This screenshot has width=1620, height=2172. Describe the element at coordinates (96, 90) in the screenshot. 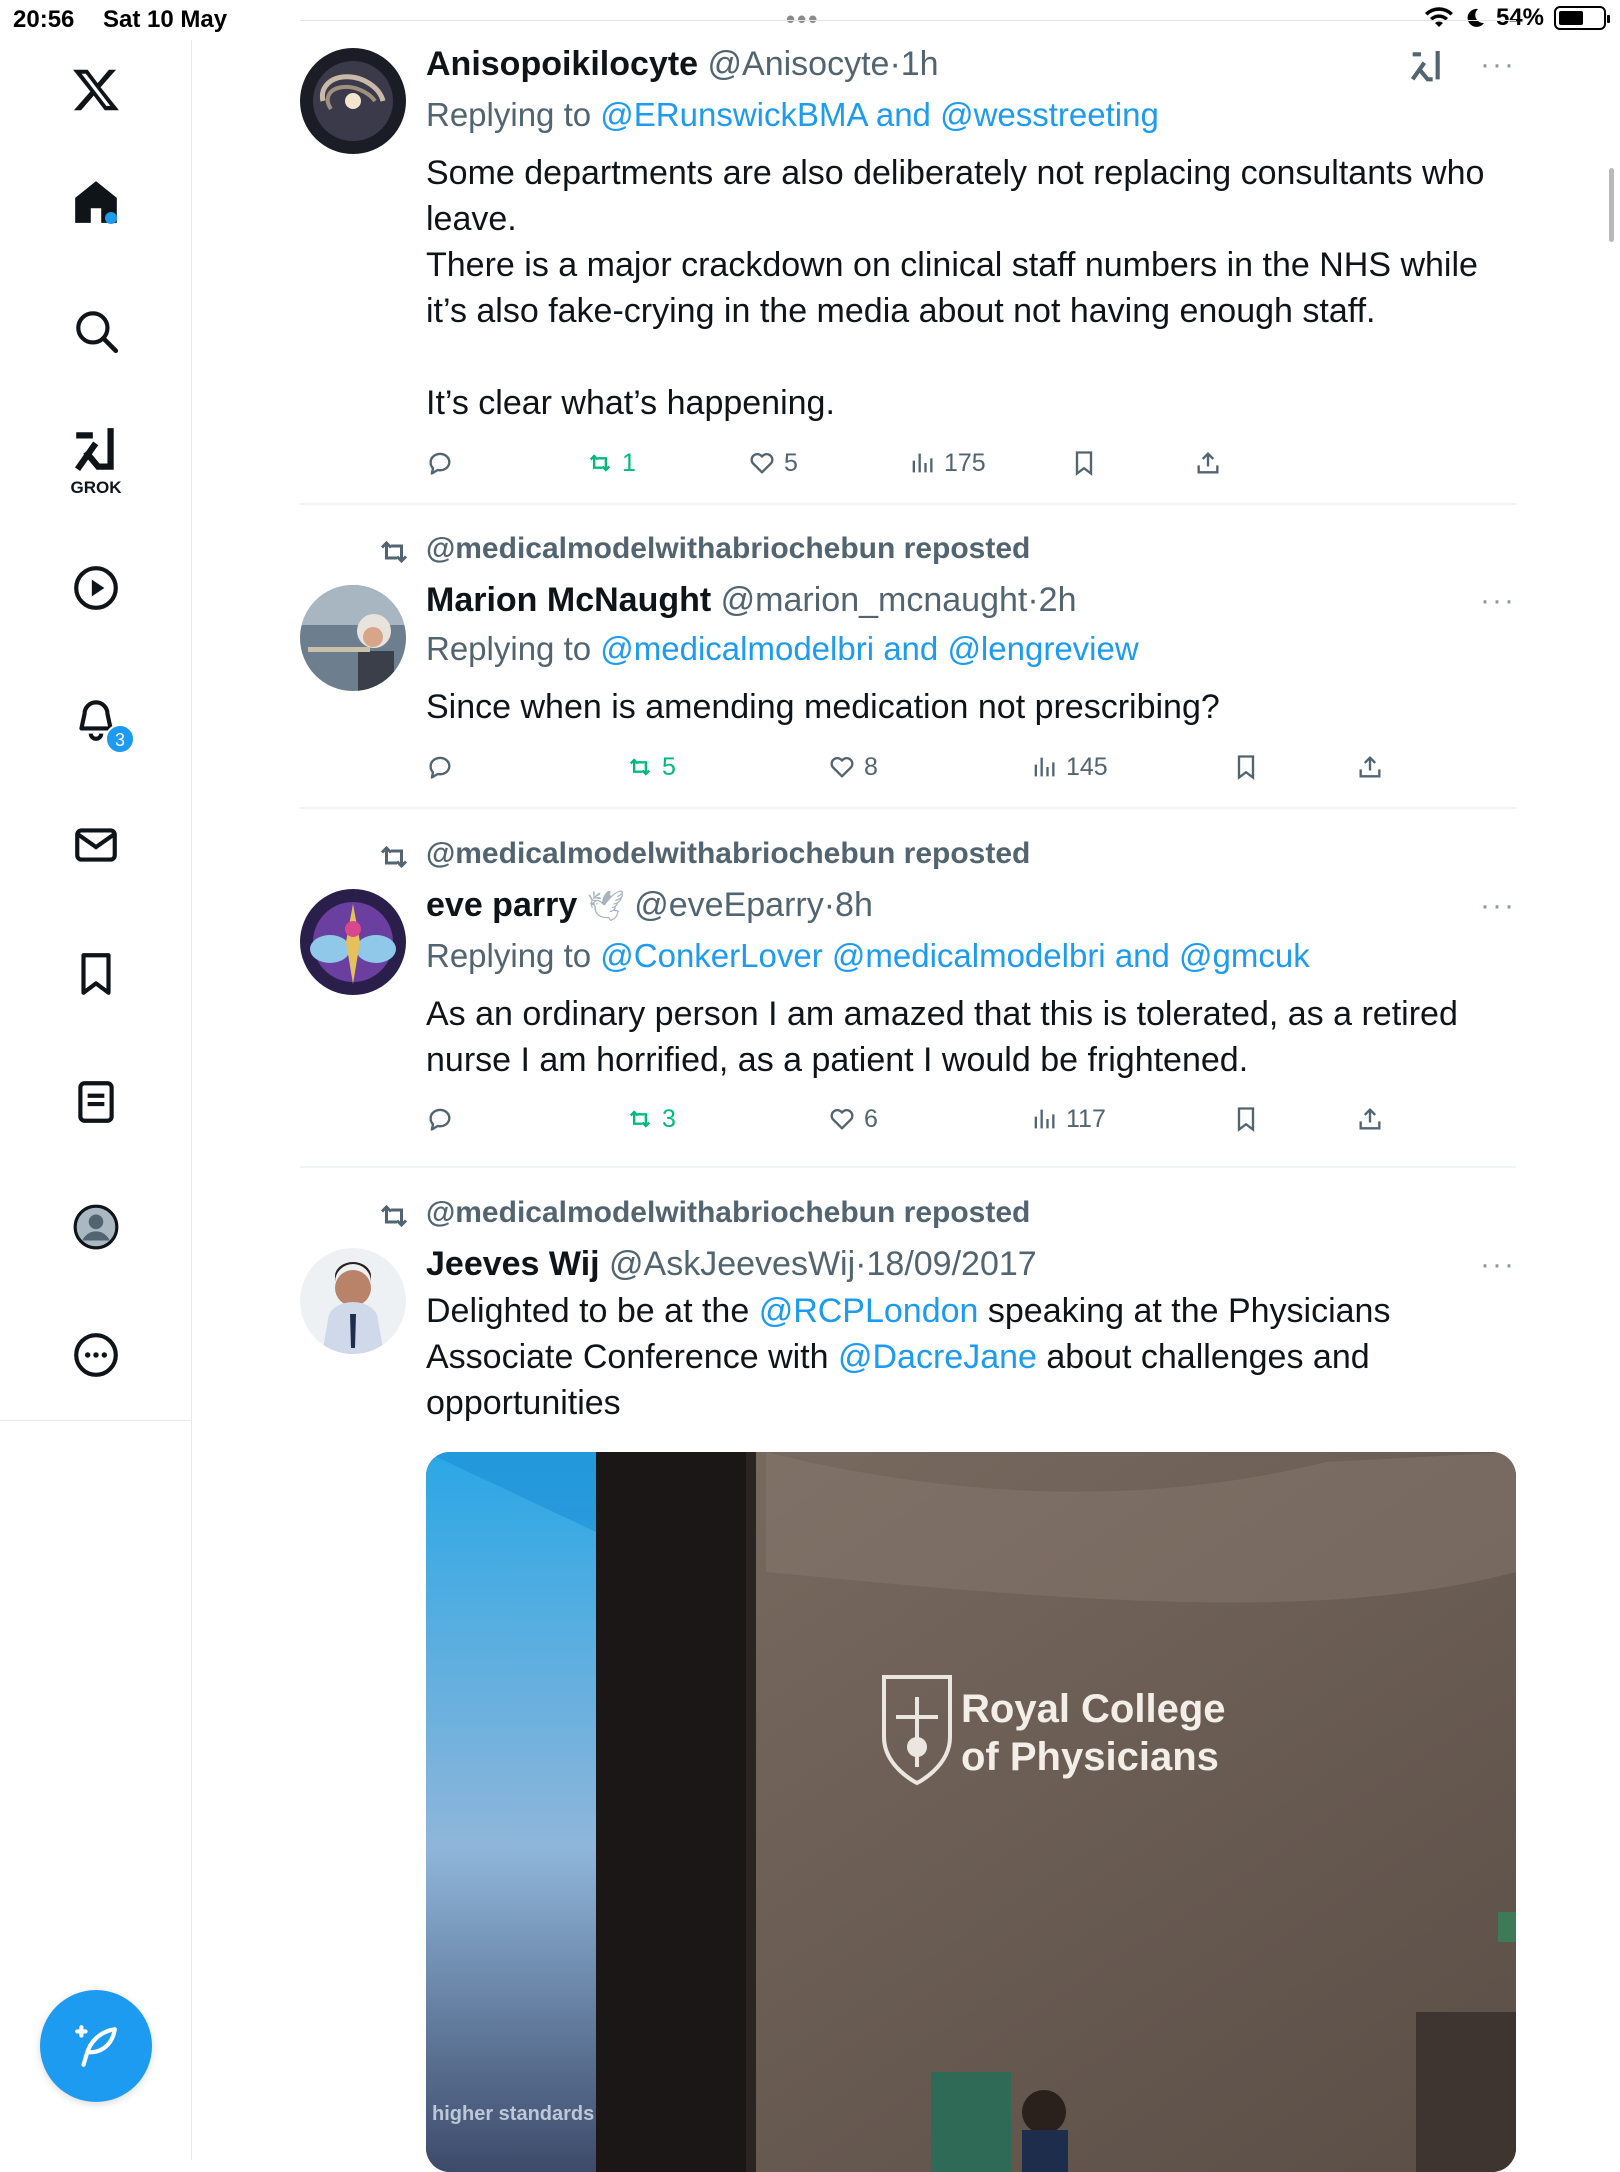

I see `x-logo-icon` at that location.